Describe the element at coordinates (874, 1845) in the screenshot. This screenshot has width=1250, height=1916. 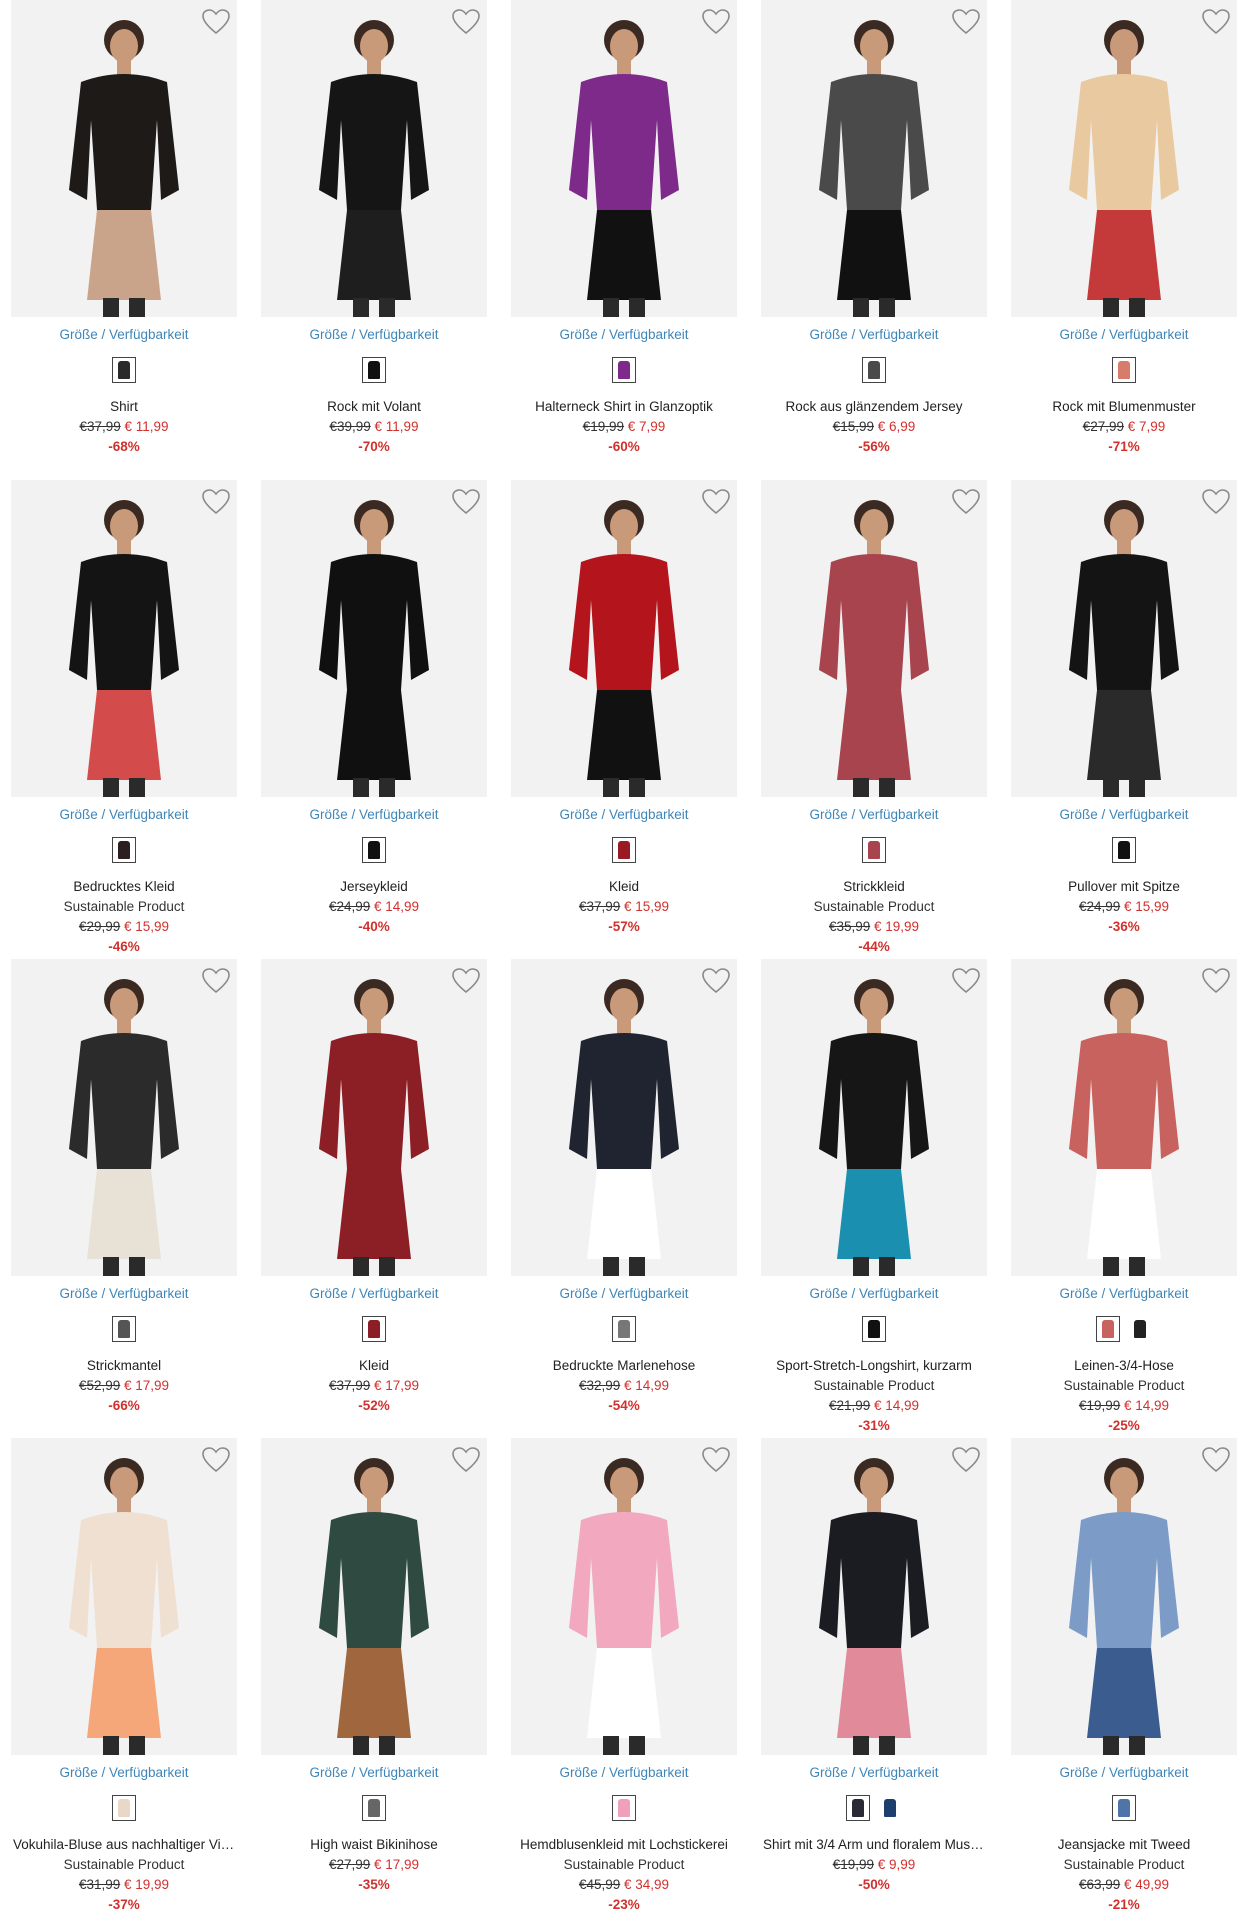
I see `product-name: Shirt mit 3/4 Arm und floralem Muster` at that location.